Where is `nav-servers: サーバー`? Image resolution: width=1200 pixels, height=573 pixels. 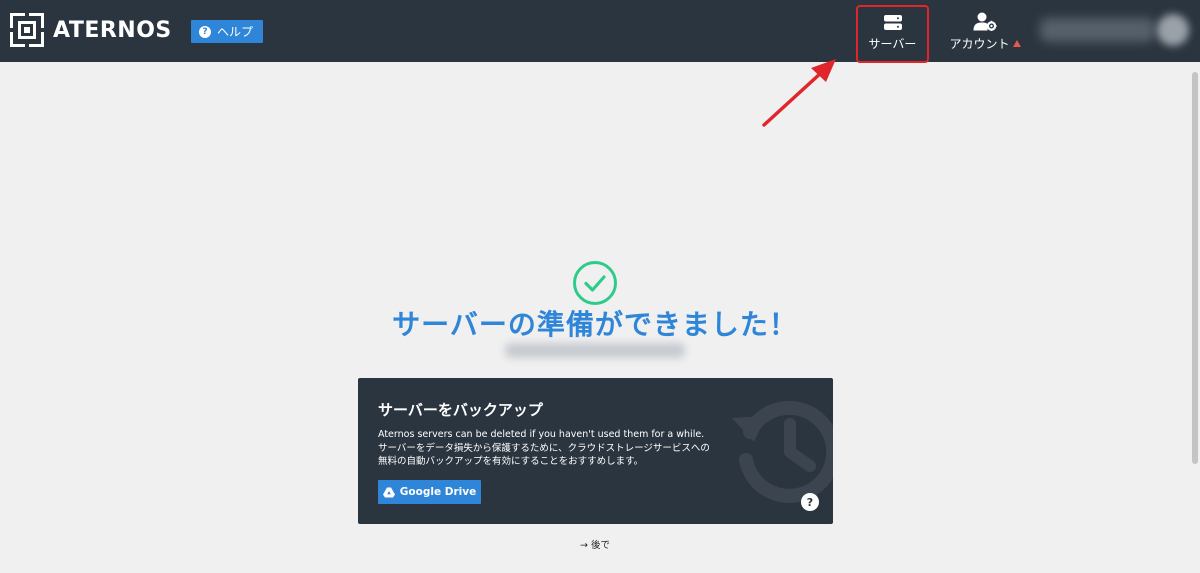
nav-servers: サーバー is located at coordinates (892, 34).